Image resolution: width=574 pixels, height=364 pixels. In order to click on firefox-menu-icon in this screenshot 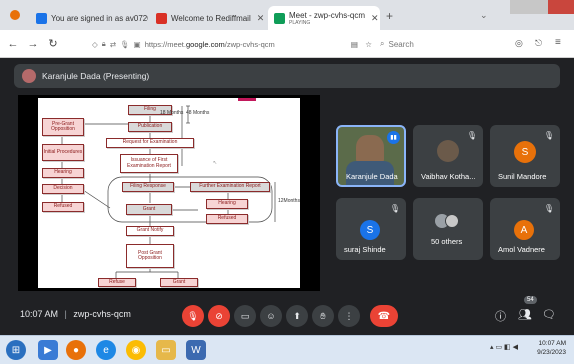, I will do `click(15, 15)`.